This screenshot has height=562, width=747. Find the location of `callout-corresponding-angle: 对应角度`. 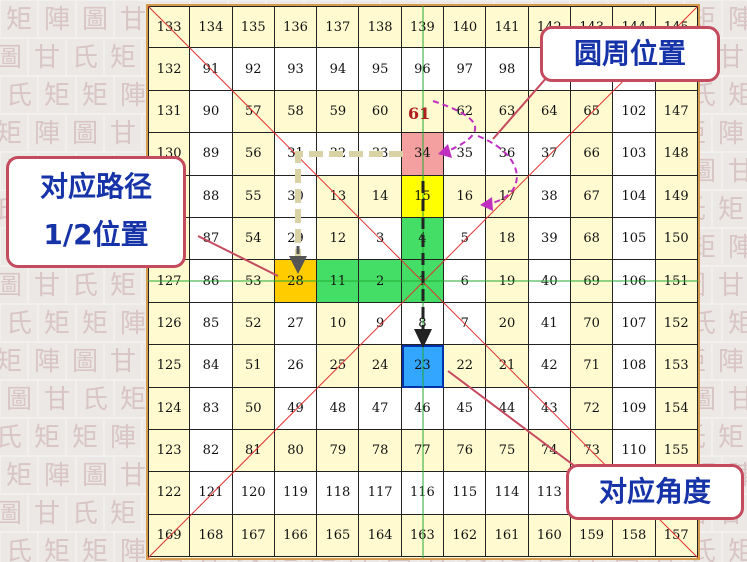

callout-corresponding-angle: 对应角度 is located at coordinates (655, 492).